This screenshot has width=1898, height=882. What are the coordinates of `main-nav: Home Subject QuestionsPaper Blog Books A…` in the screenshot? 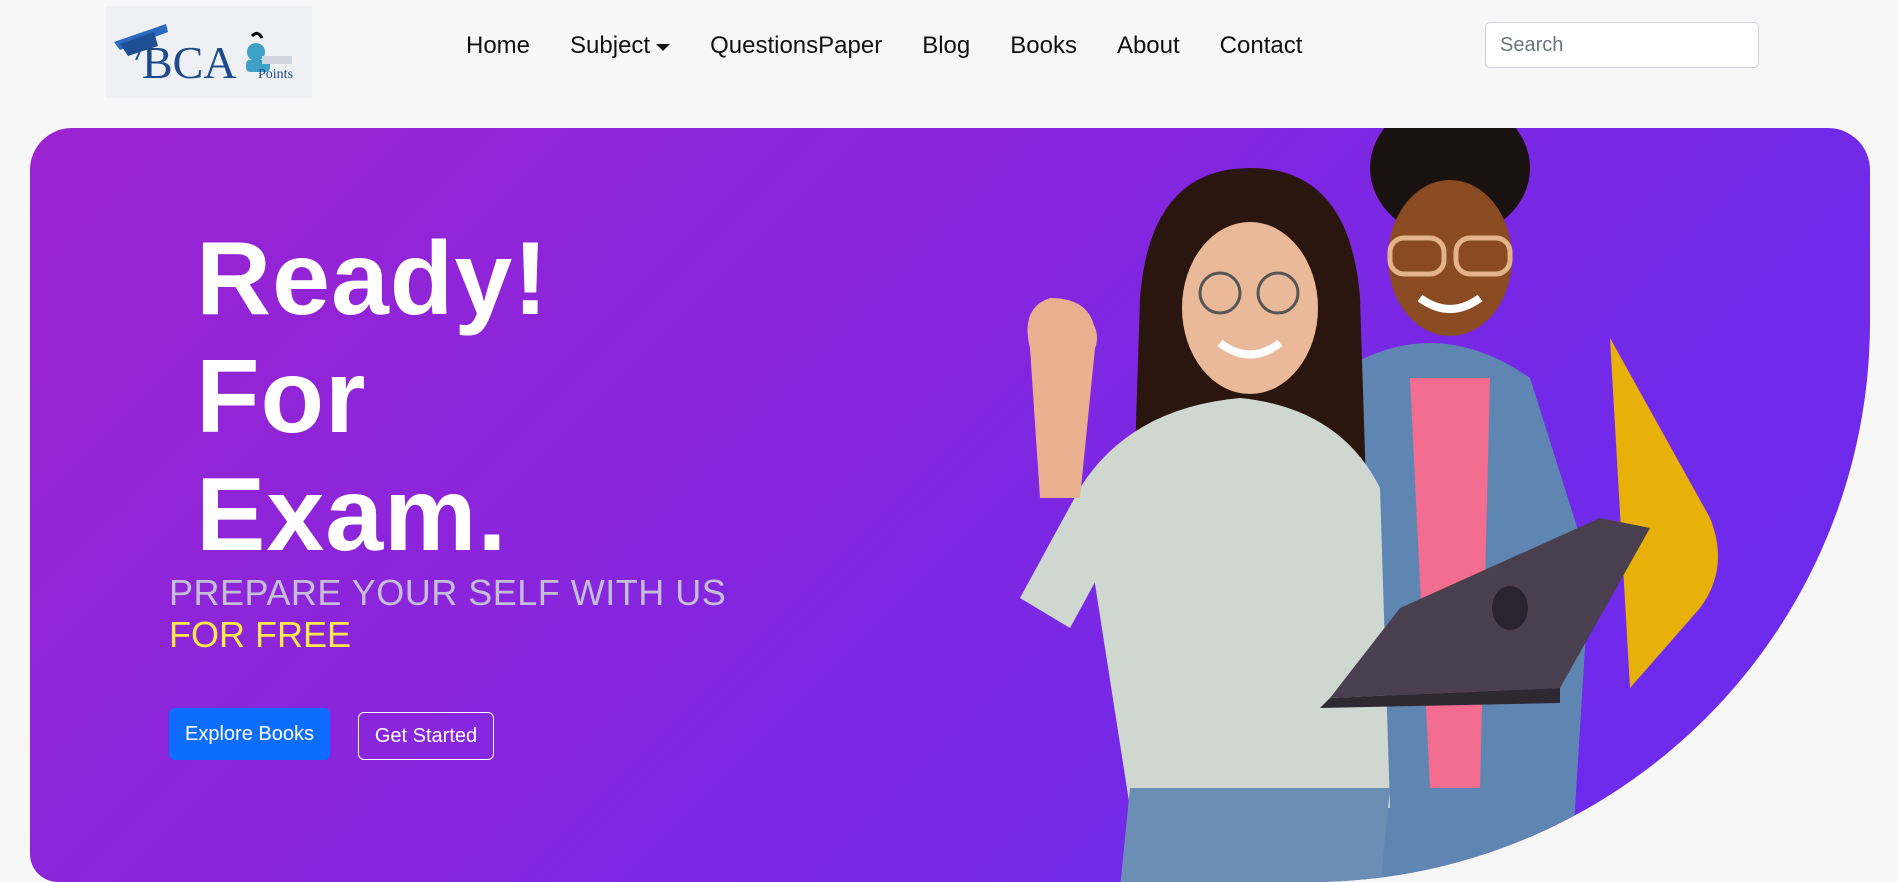 It's located at (904, 46).